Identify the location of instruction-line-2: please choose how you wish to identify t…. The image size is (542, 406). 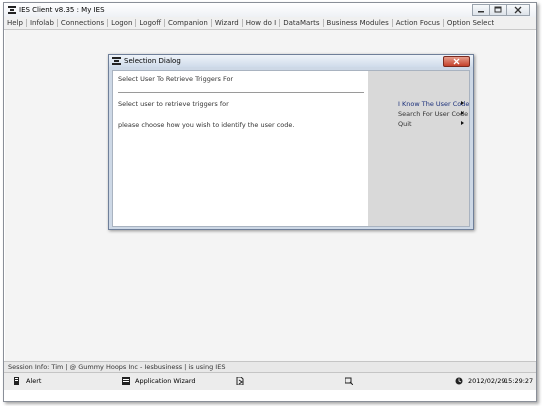
(206, 125).